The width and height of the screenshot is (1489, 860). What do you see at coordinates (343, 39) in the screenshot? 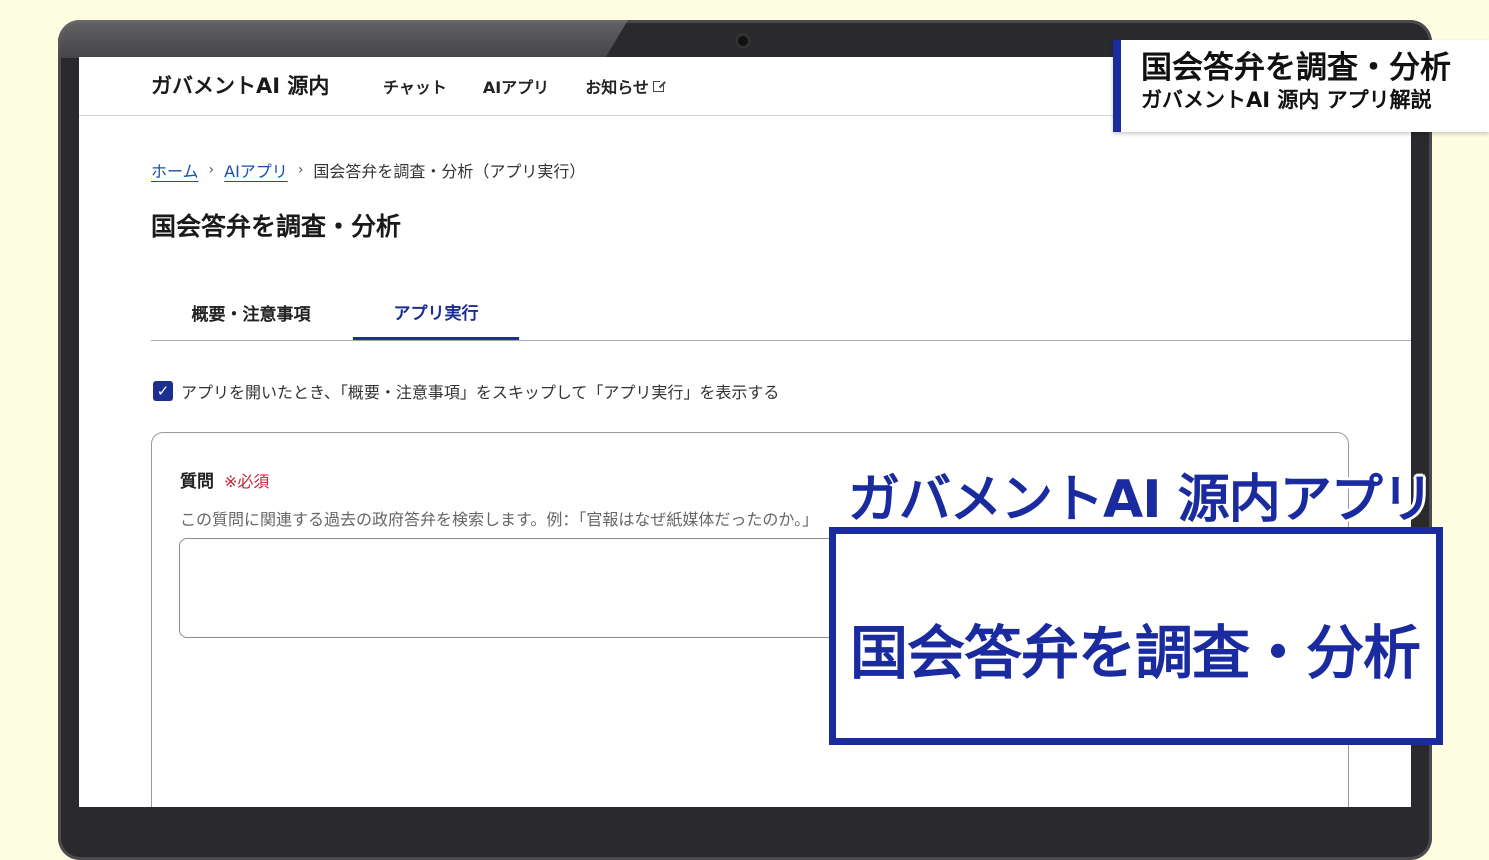
I see `laptop-glare` at bounding box center [343, 39].